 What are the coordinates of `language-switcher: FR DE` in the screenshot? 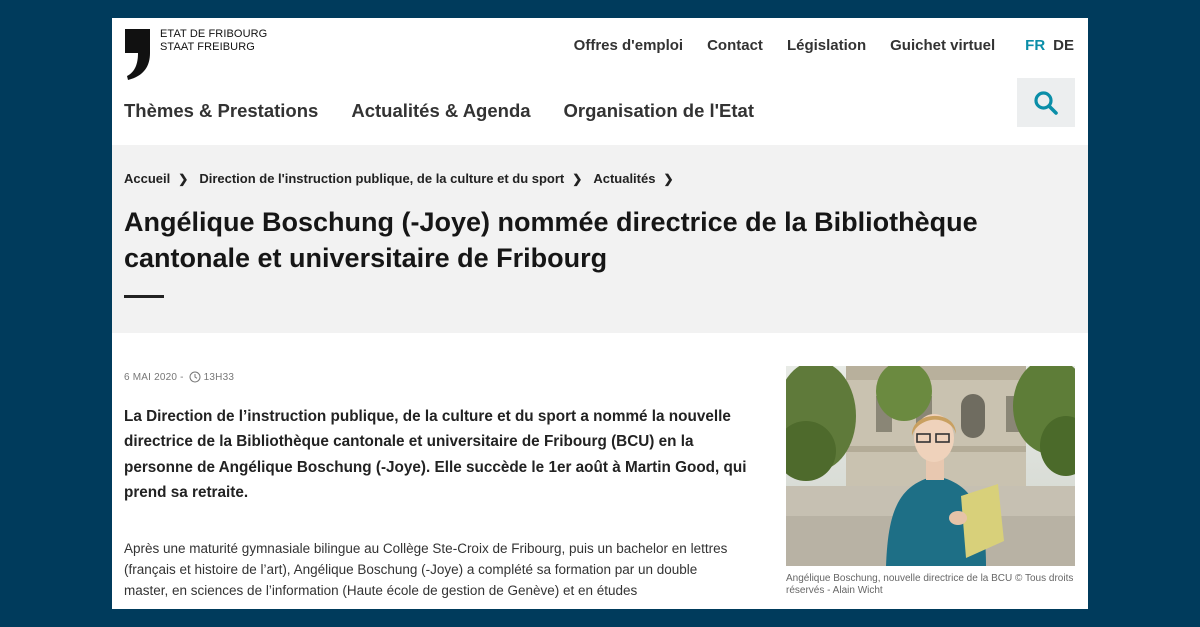 It's located at (1049, 45).